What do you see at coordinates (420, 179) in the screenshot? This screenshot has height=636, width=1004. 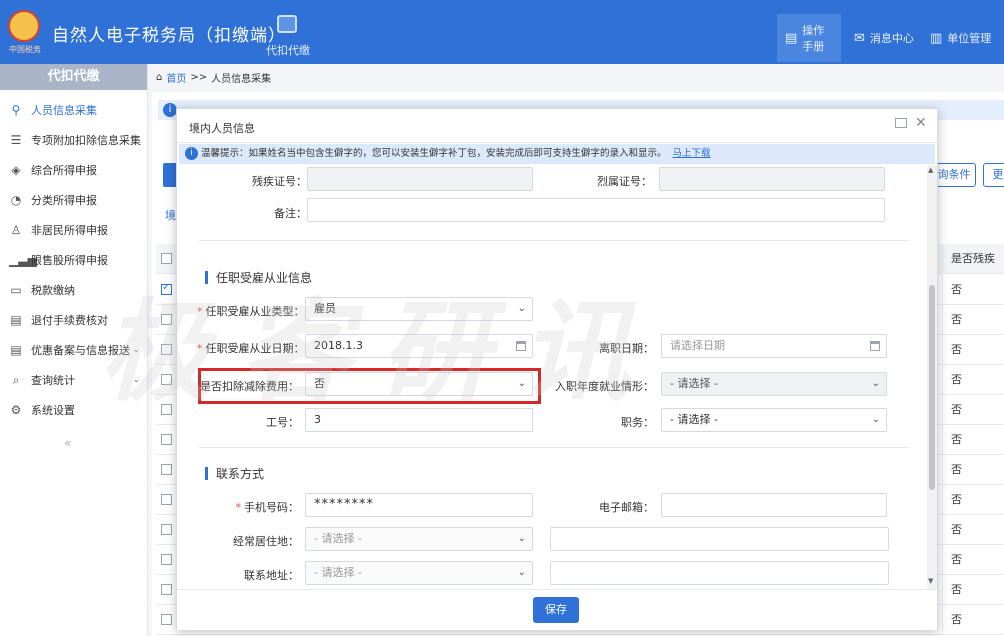 I see `disability-no-field` at bounding box center [420, 179].